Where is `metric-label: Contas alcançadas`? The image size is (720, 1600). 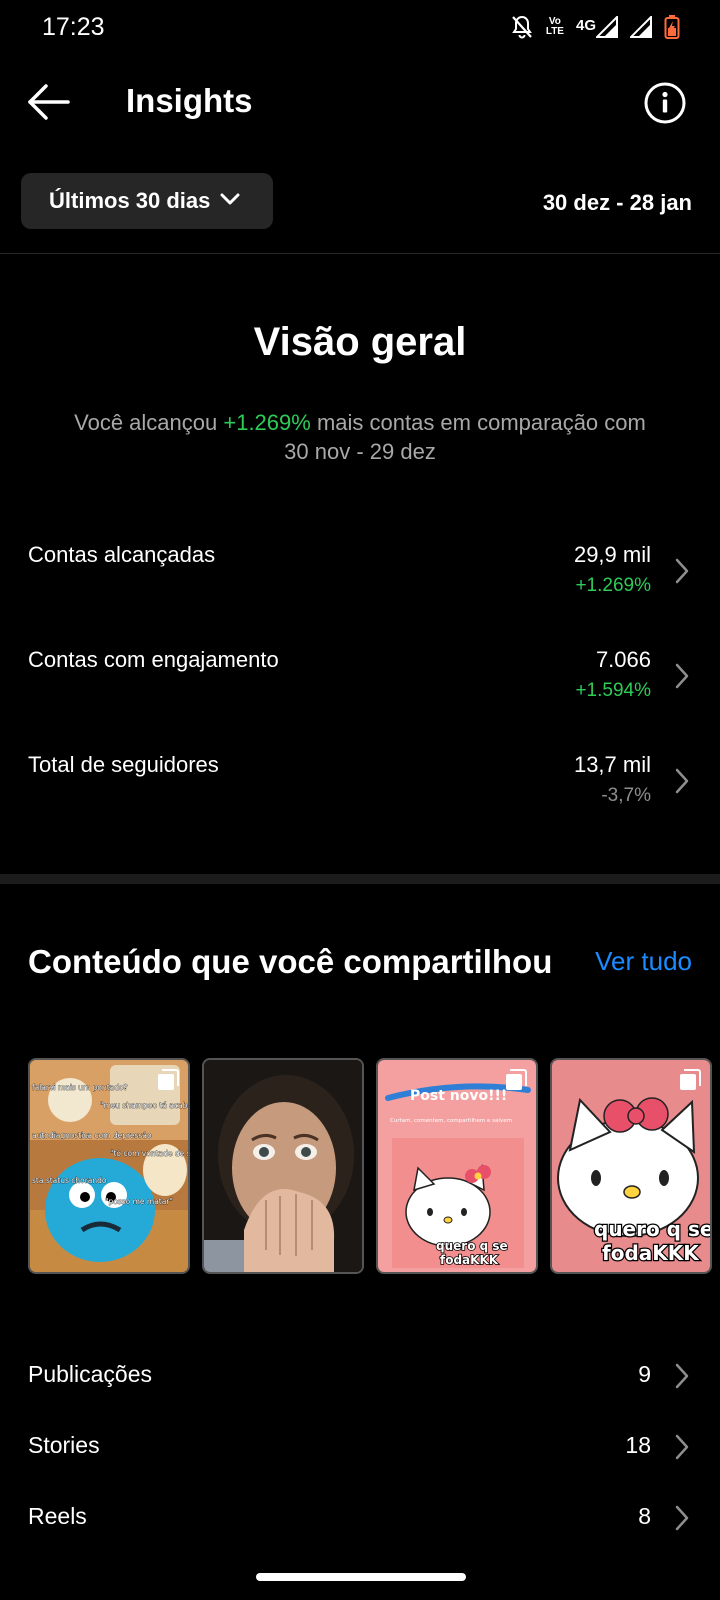
metric-label: Contas alcançadas is located at coordinates (122, 554).